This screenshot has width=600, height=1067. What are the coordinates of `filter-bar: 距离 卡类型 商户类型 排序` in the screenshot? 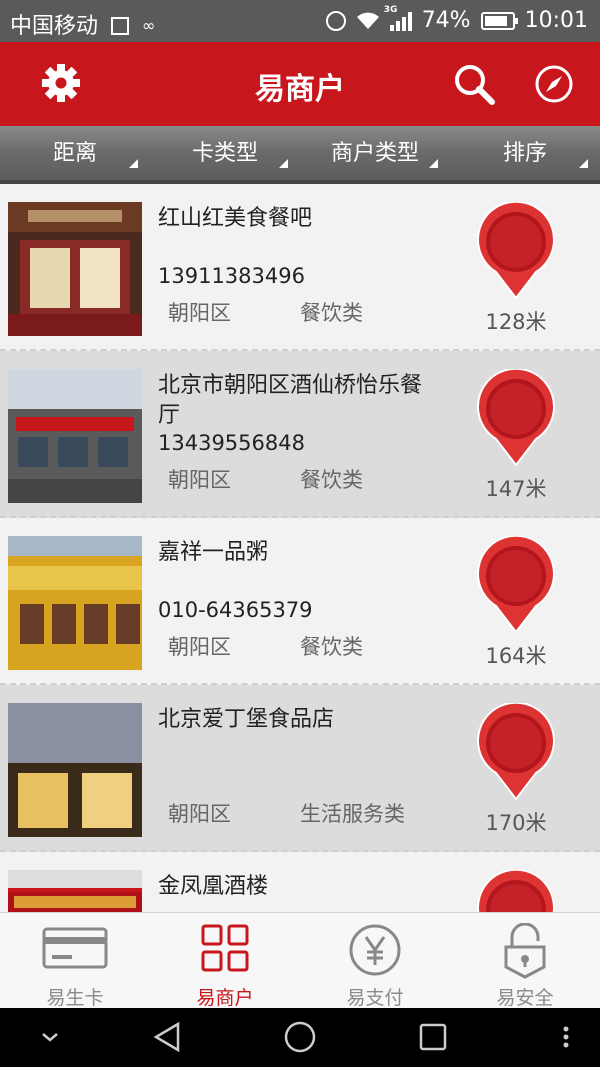 It's located at (300, 155).